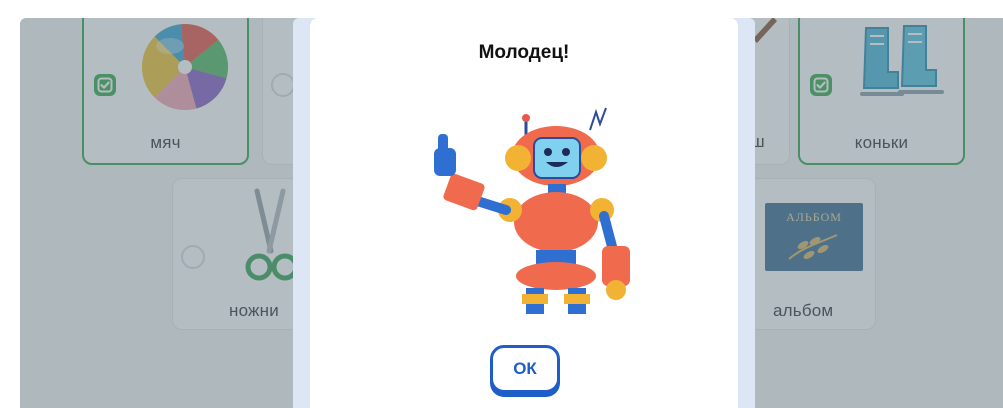 This screenshot has width=1003, height=408. I want to click on dialog-title: Молодец!, so click(524, 52).